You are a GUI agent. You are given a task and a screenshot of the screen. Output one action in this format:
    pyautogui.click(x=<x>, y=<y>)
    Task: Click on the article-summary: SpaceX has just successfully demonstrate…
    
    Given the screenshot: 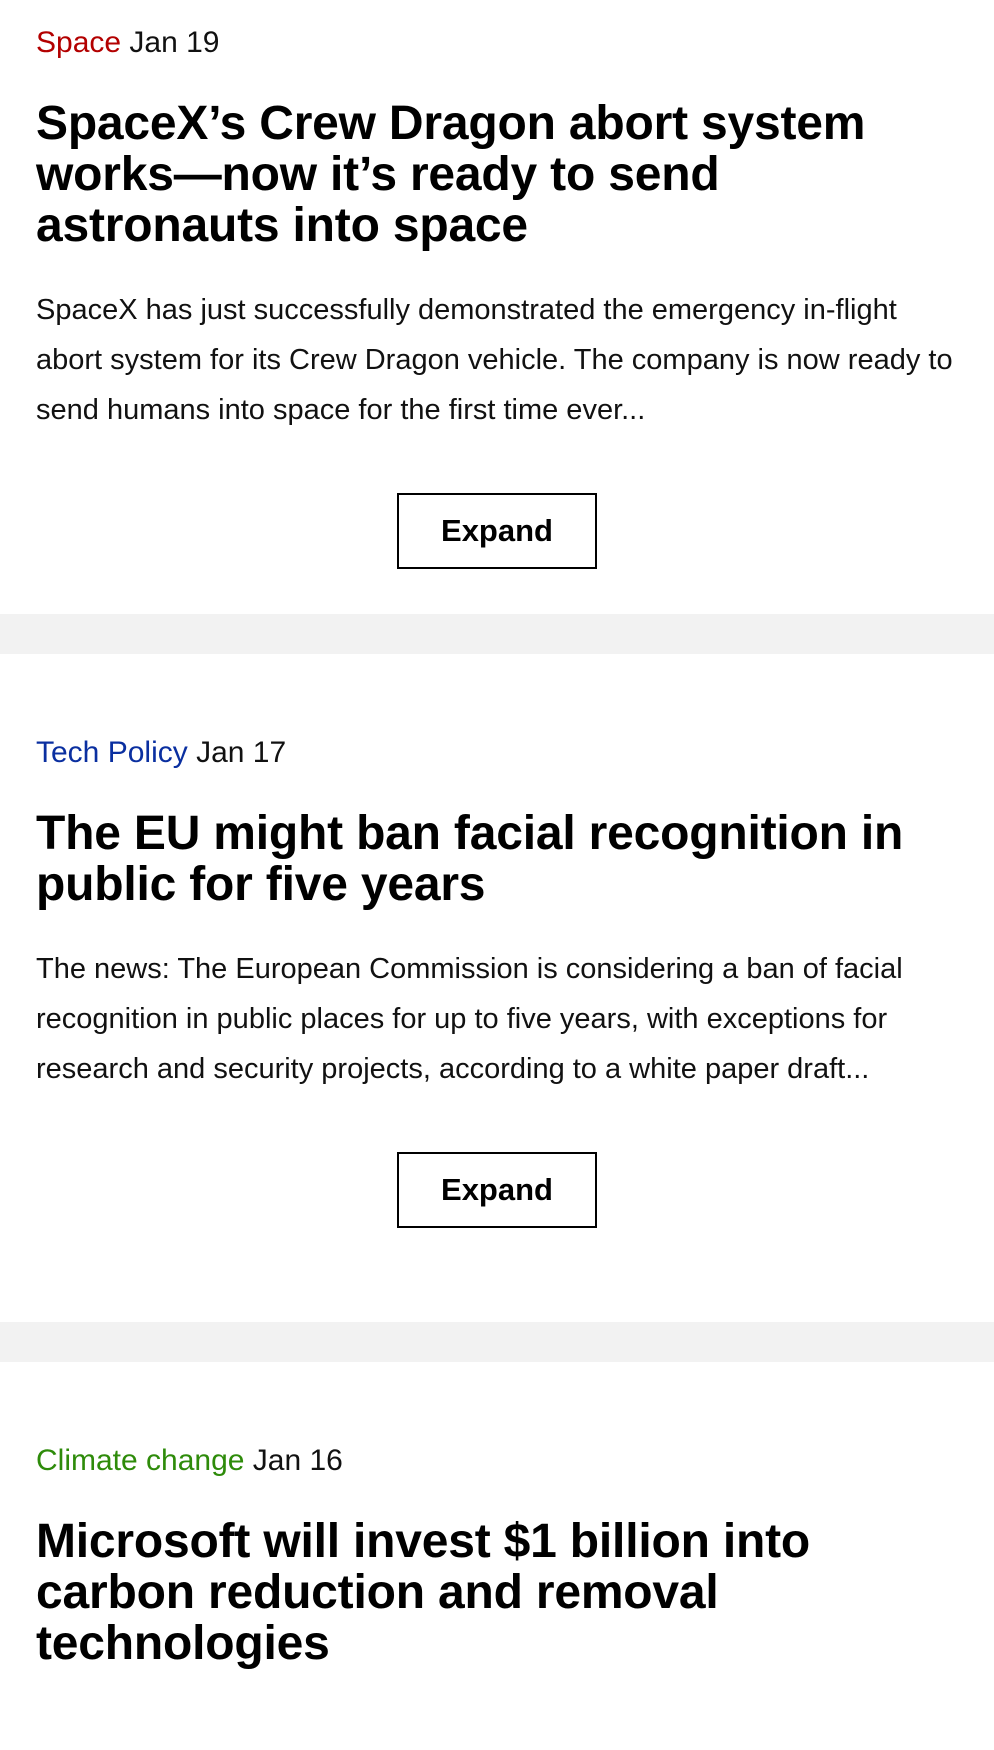 What is the action you would take?
    pyautogui.click(x=494, y=360)
    